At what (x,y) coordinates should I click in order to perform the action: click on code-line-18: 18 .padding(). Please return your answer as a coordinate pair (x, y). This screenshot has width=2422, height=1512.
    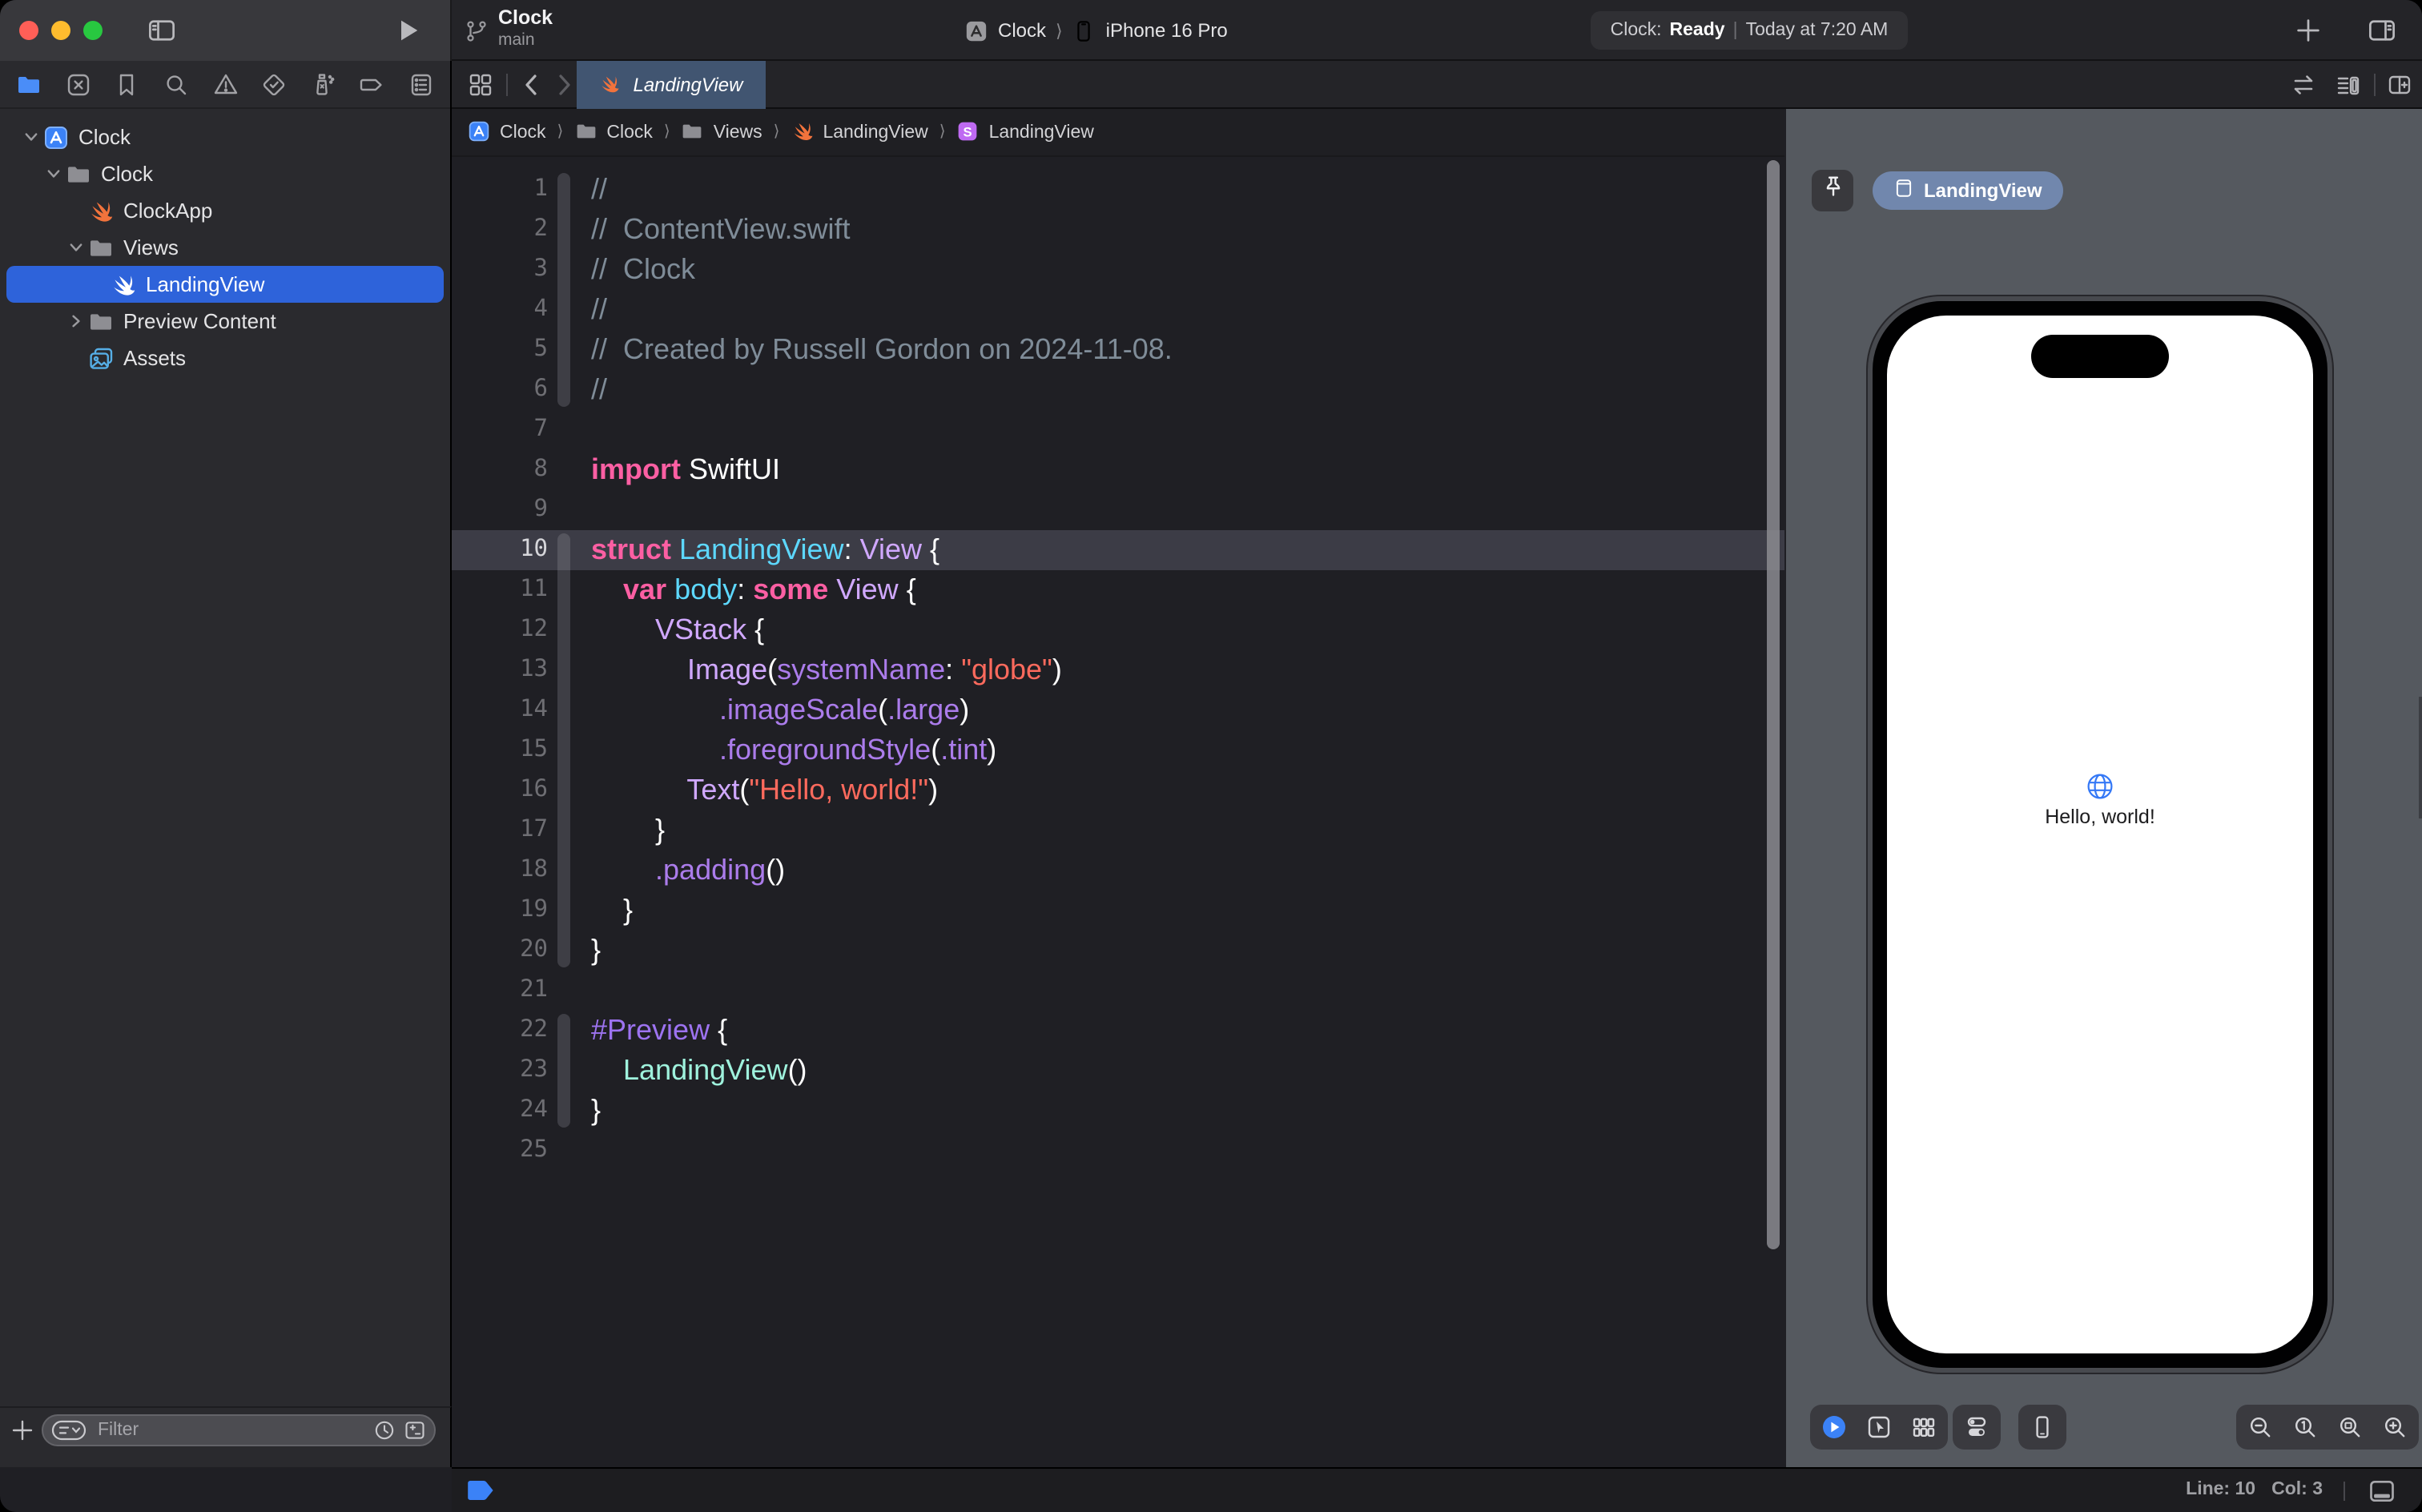
    Looking at the image, I should click on (1118, 870).